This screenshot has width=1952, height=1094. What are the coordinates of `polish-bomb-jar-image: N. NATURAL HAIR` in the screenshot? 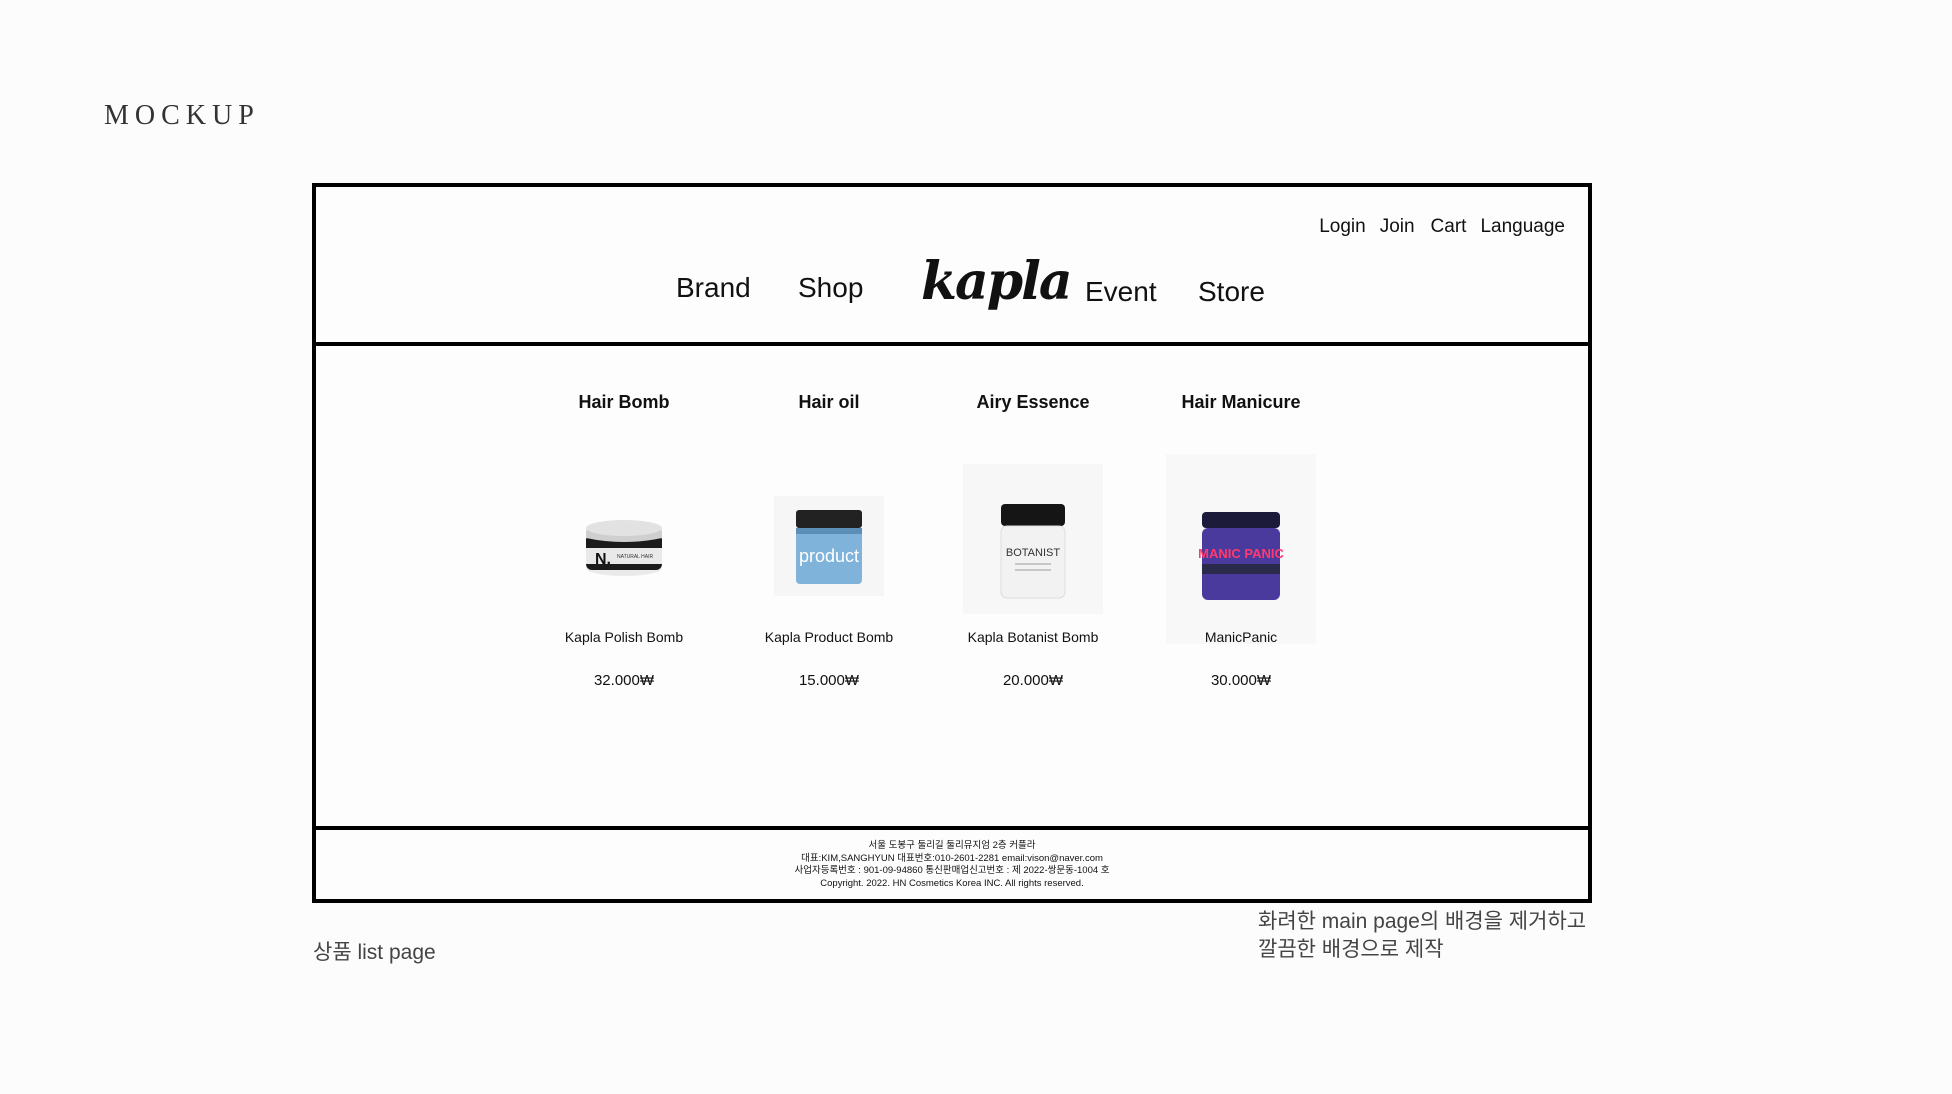 It's located at (624, 548).